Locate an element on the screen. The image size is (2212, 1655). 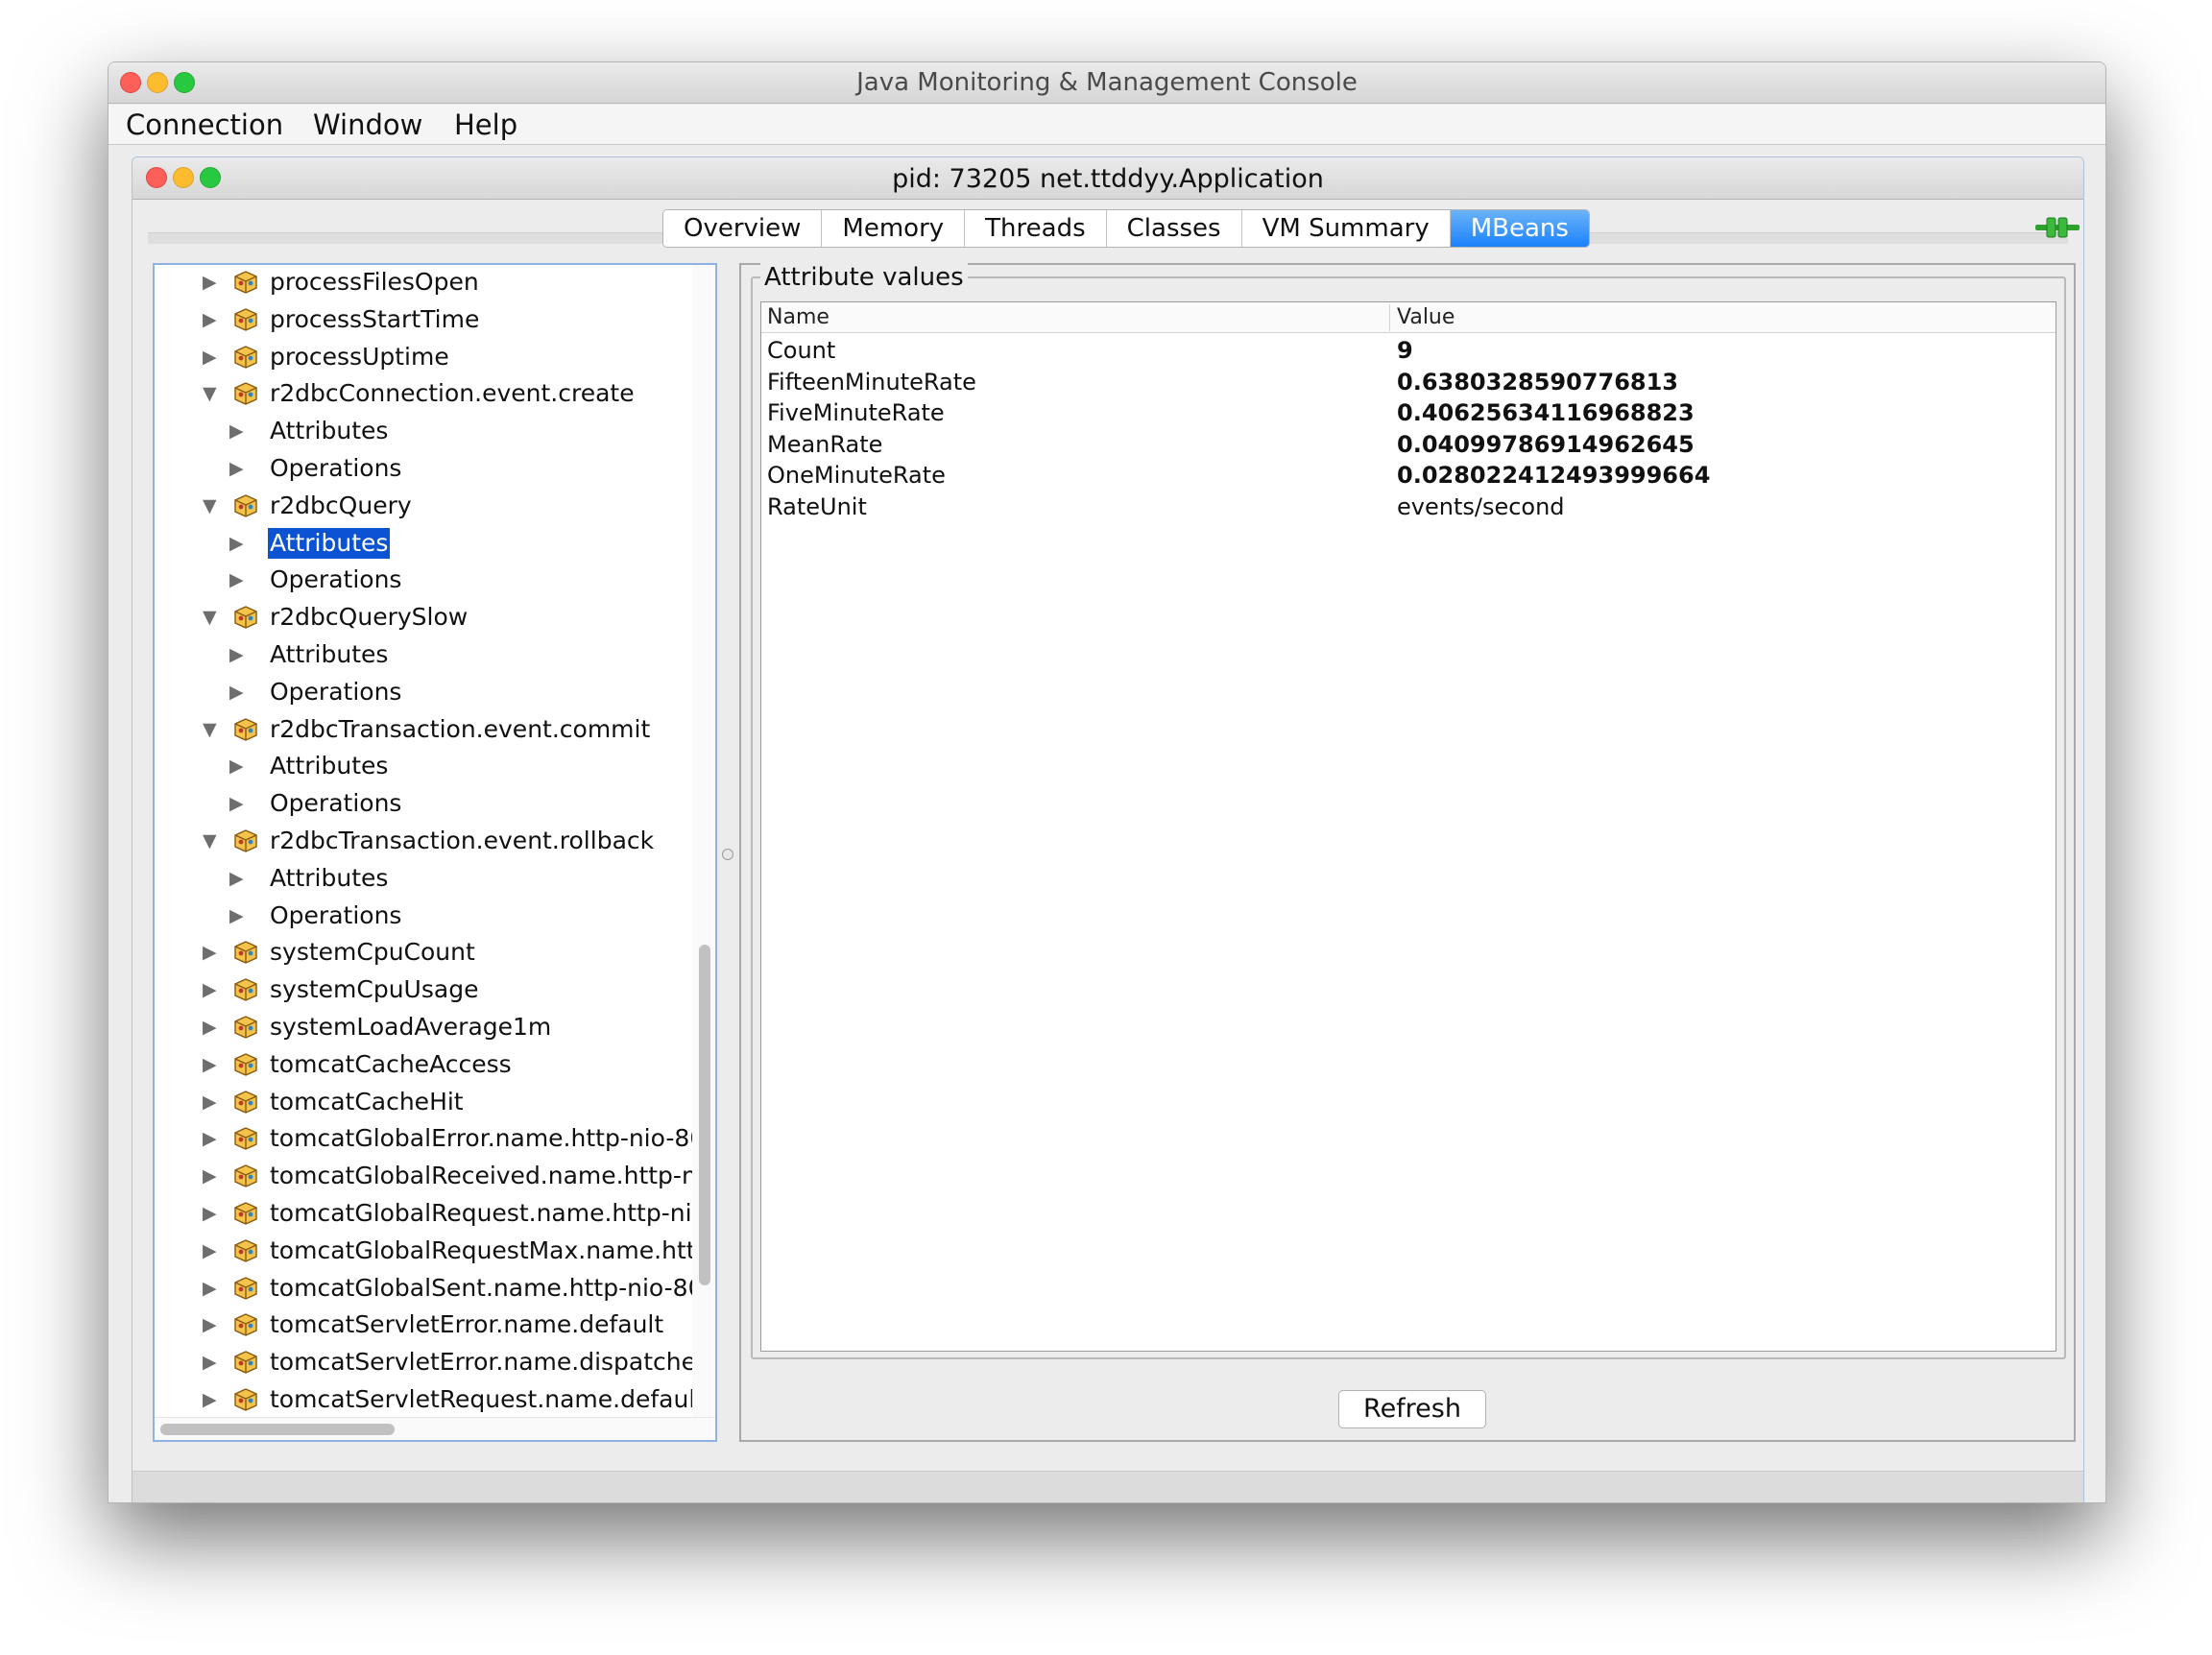
tree-node-label: r2dbcQuerySlow is located at coordinates (368, 617).